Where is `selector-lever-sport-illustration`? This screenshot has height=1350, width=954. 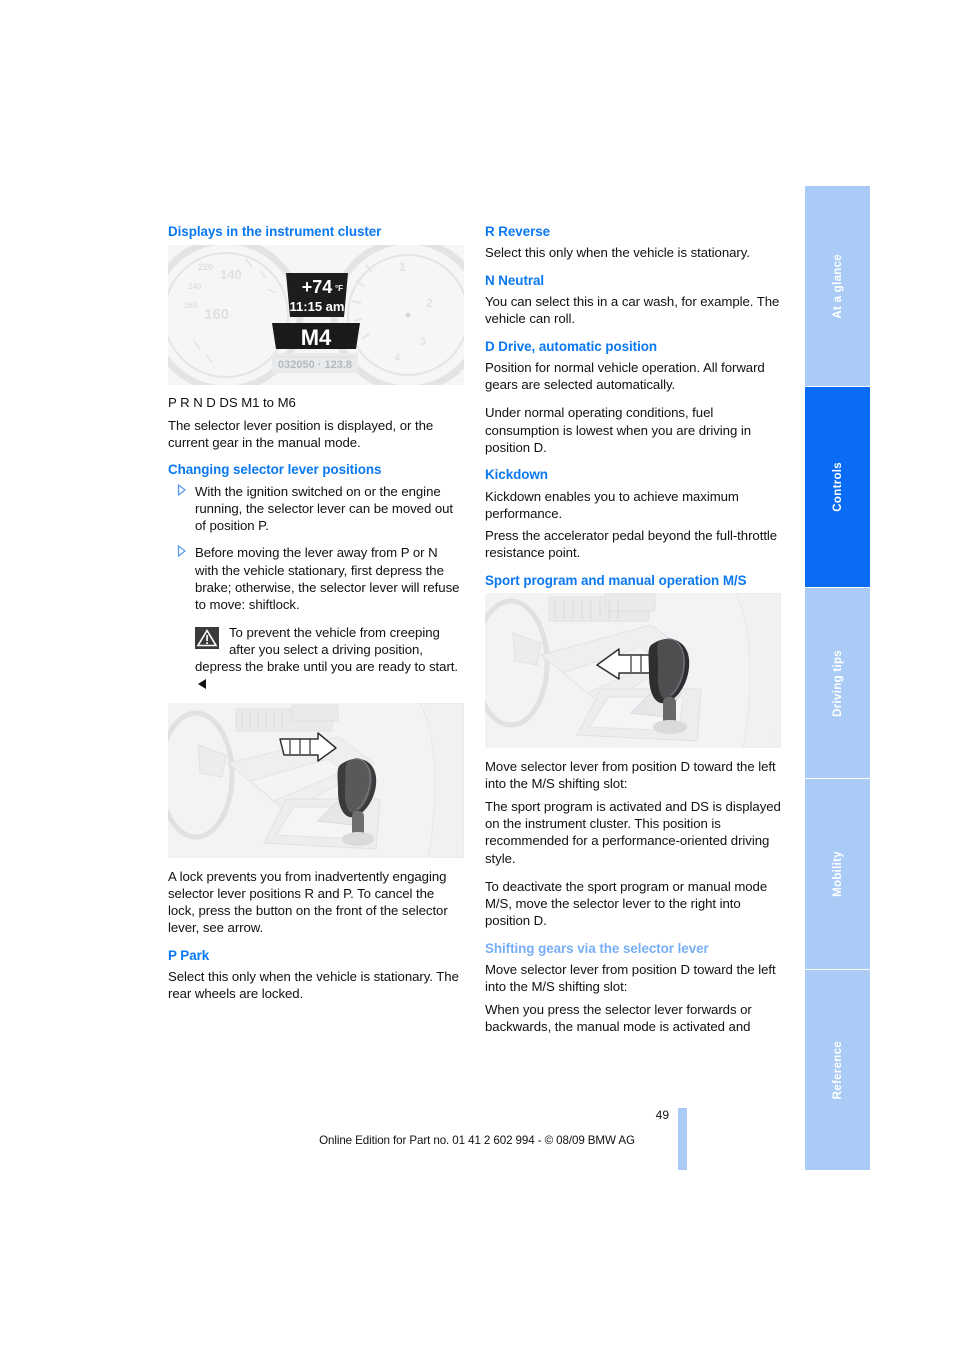 selector-lever-sport-illustration is located at coordinates (633, 671).